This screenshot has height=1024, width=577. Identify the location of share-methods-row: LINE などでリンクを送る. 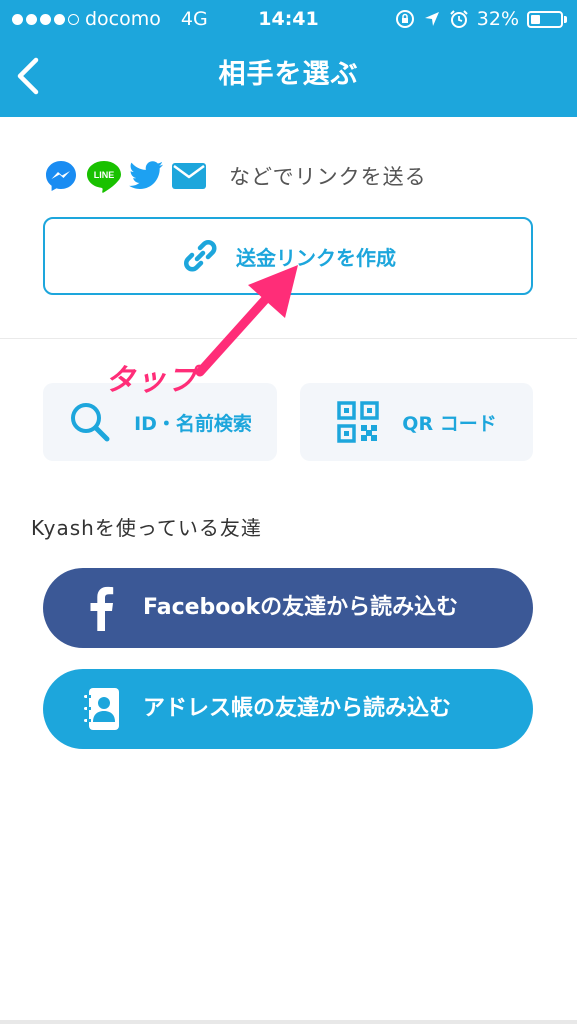
(235, 176).